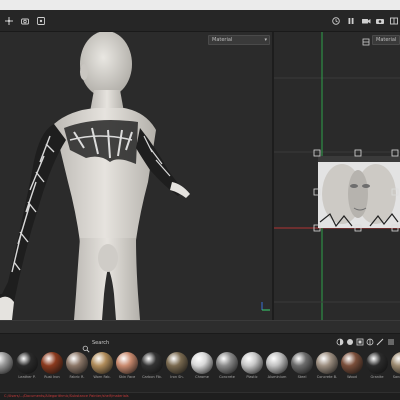  Describe the element at coordinates (394, 21) in the screenshot. I see `layout-icon` at that location.